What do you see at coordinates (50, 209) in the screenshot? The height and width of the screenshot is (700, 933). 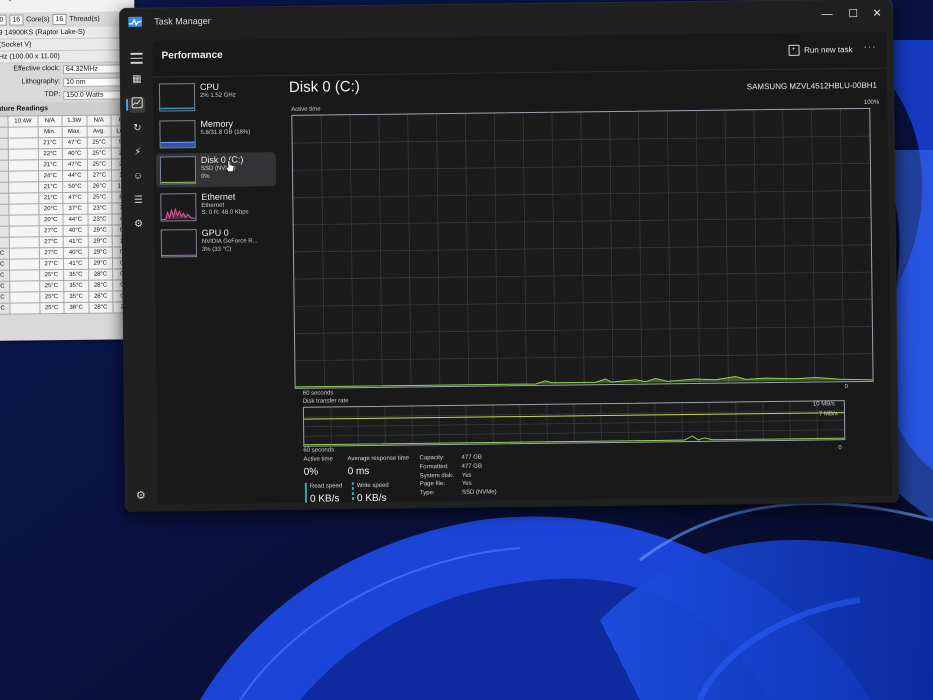 I see `bg-cell: 20°C` at bounding box center [50, 209].